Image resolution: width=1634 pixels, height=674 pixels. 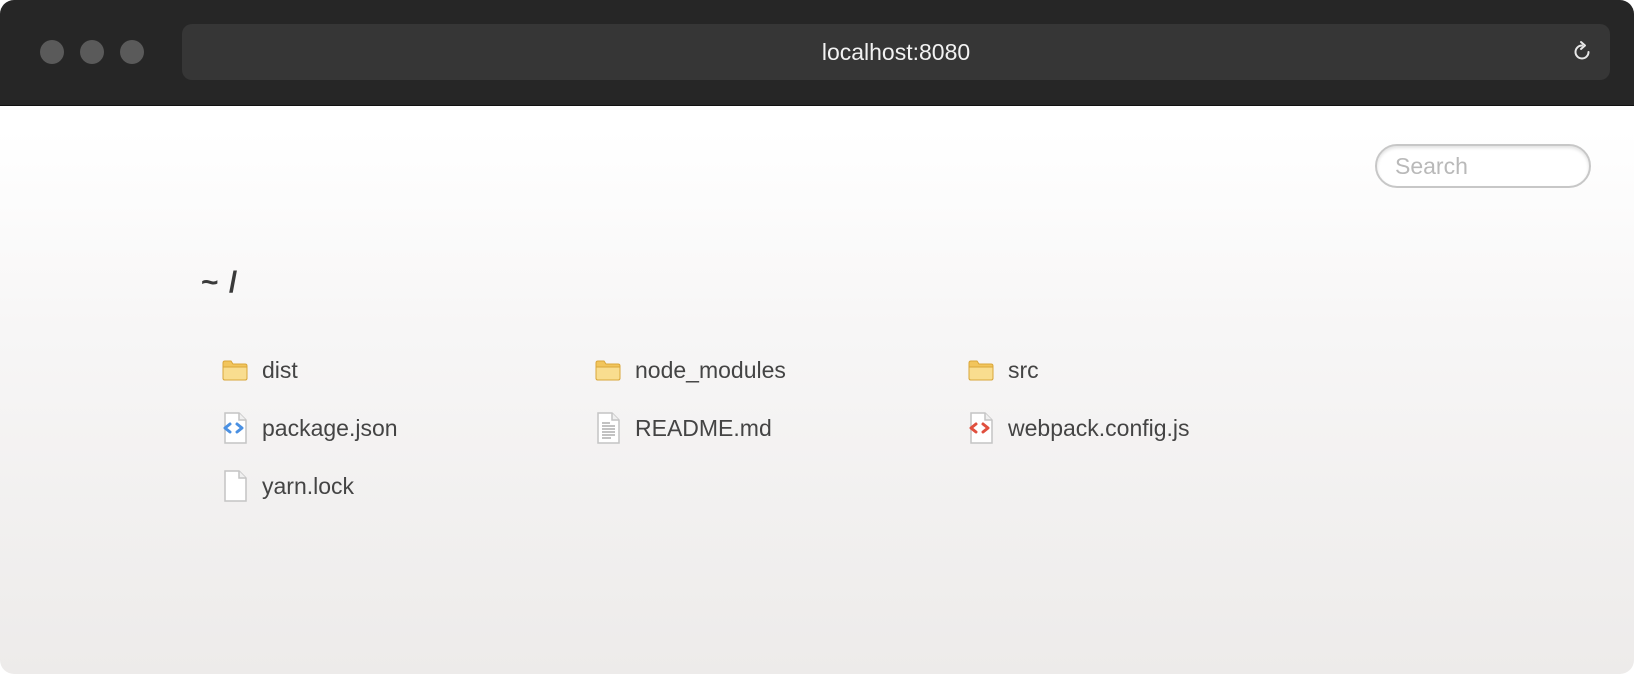 What do you see at coordinates (406, 428) in the screenshot?
I see `list-item-package-json: package.json` at bounding box center [406, 428].